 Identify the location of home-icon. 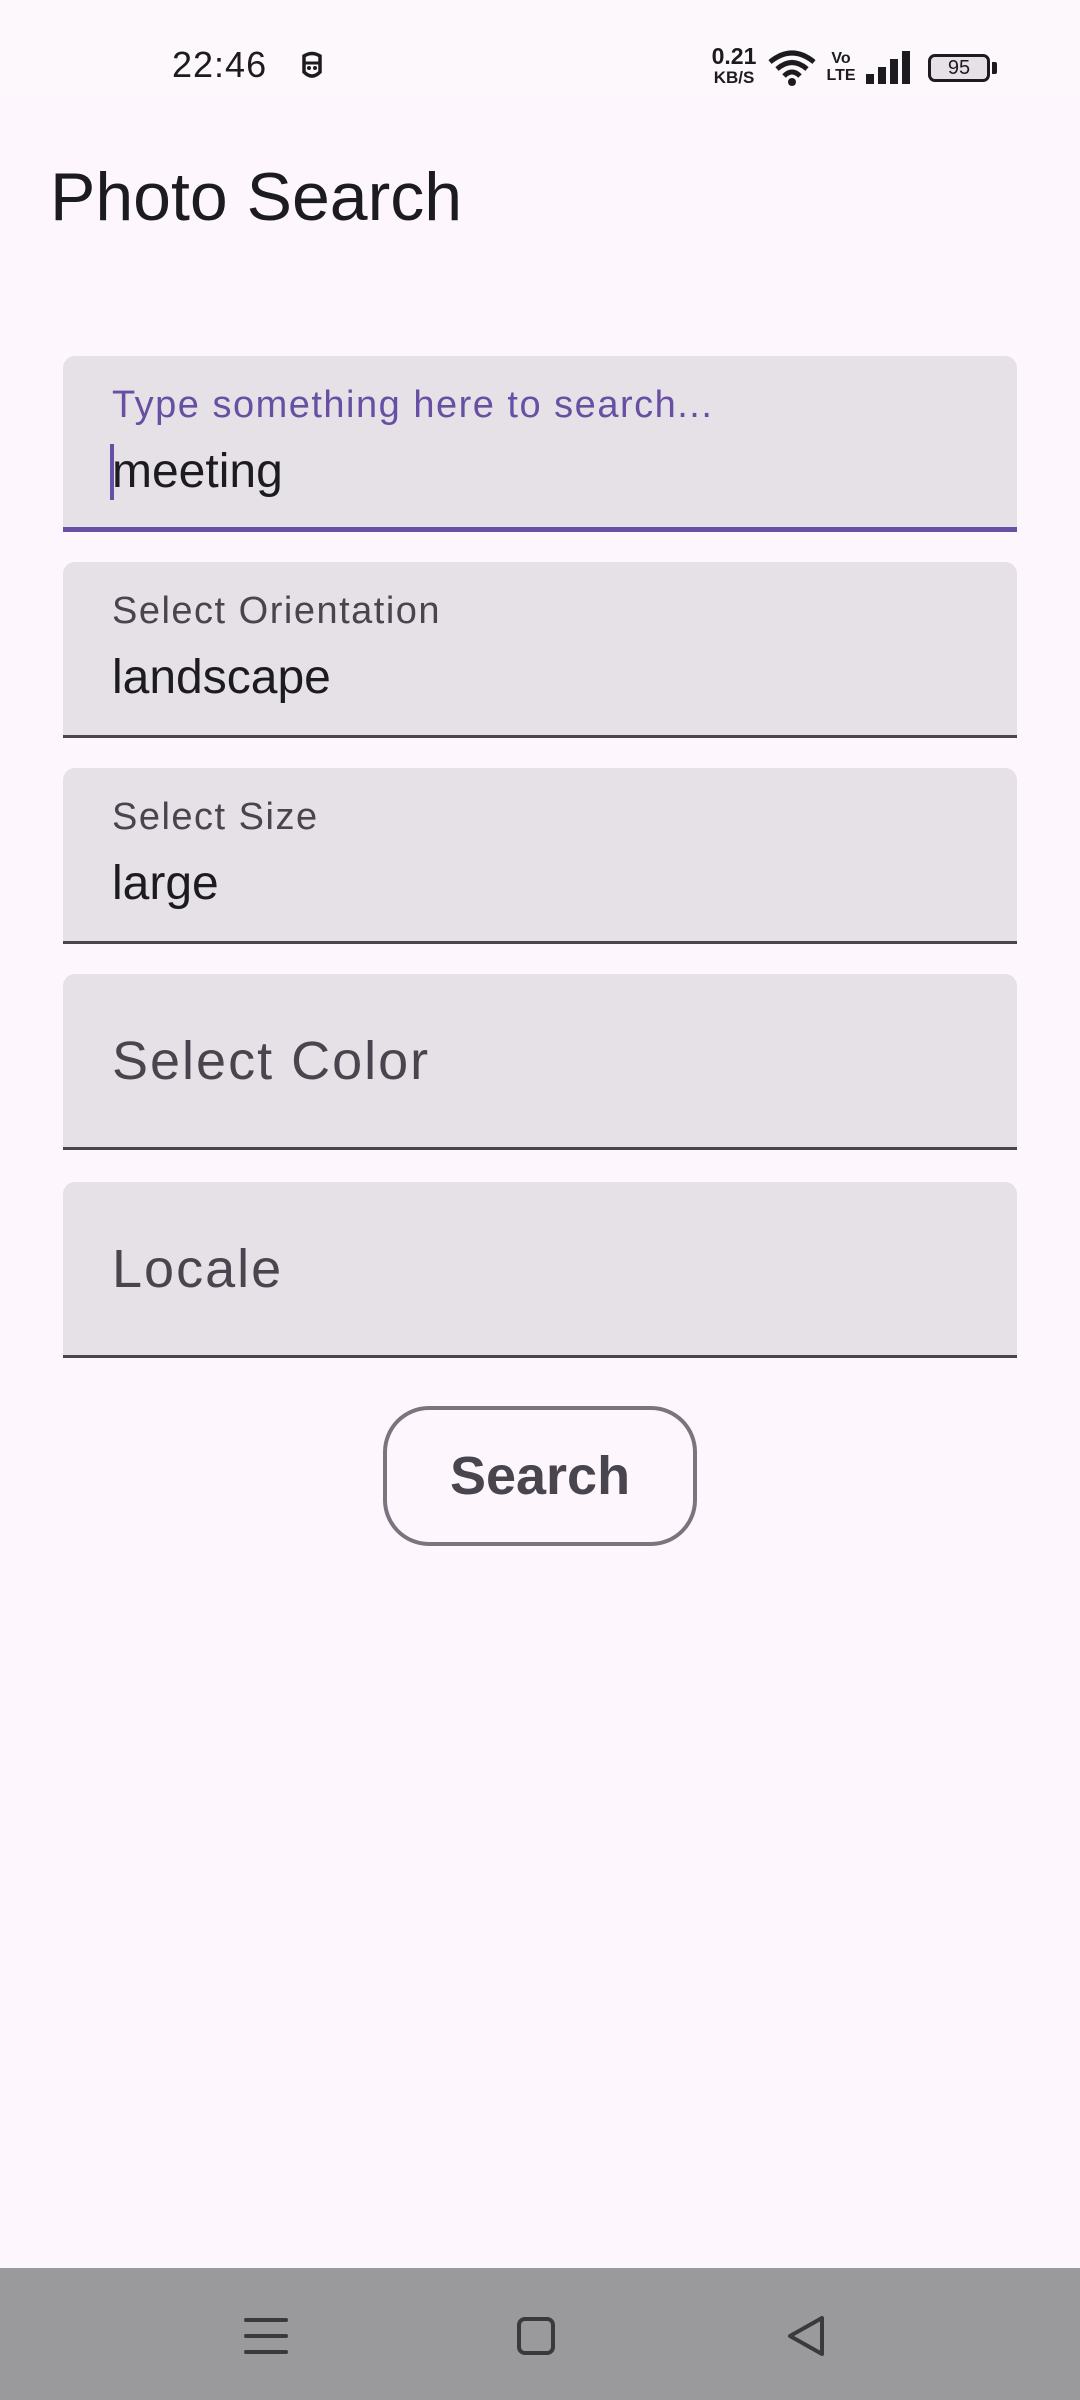
(536, 2336).